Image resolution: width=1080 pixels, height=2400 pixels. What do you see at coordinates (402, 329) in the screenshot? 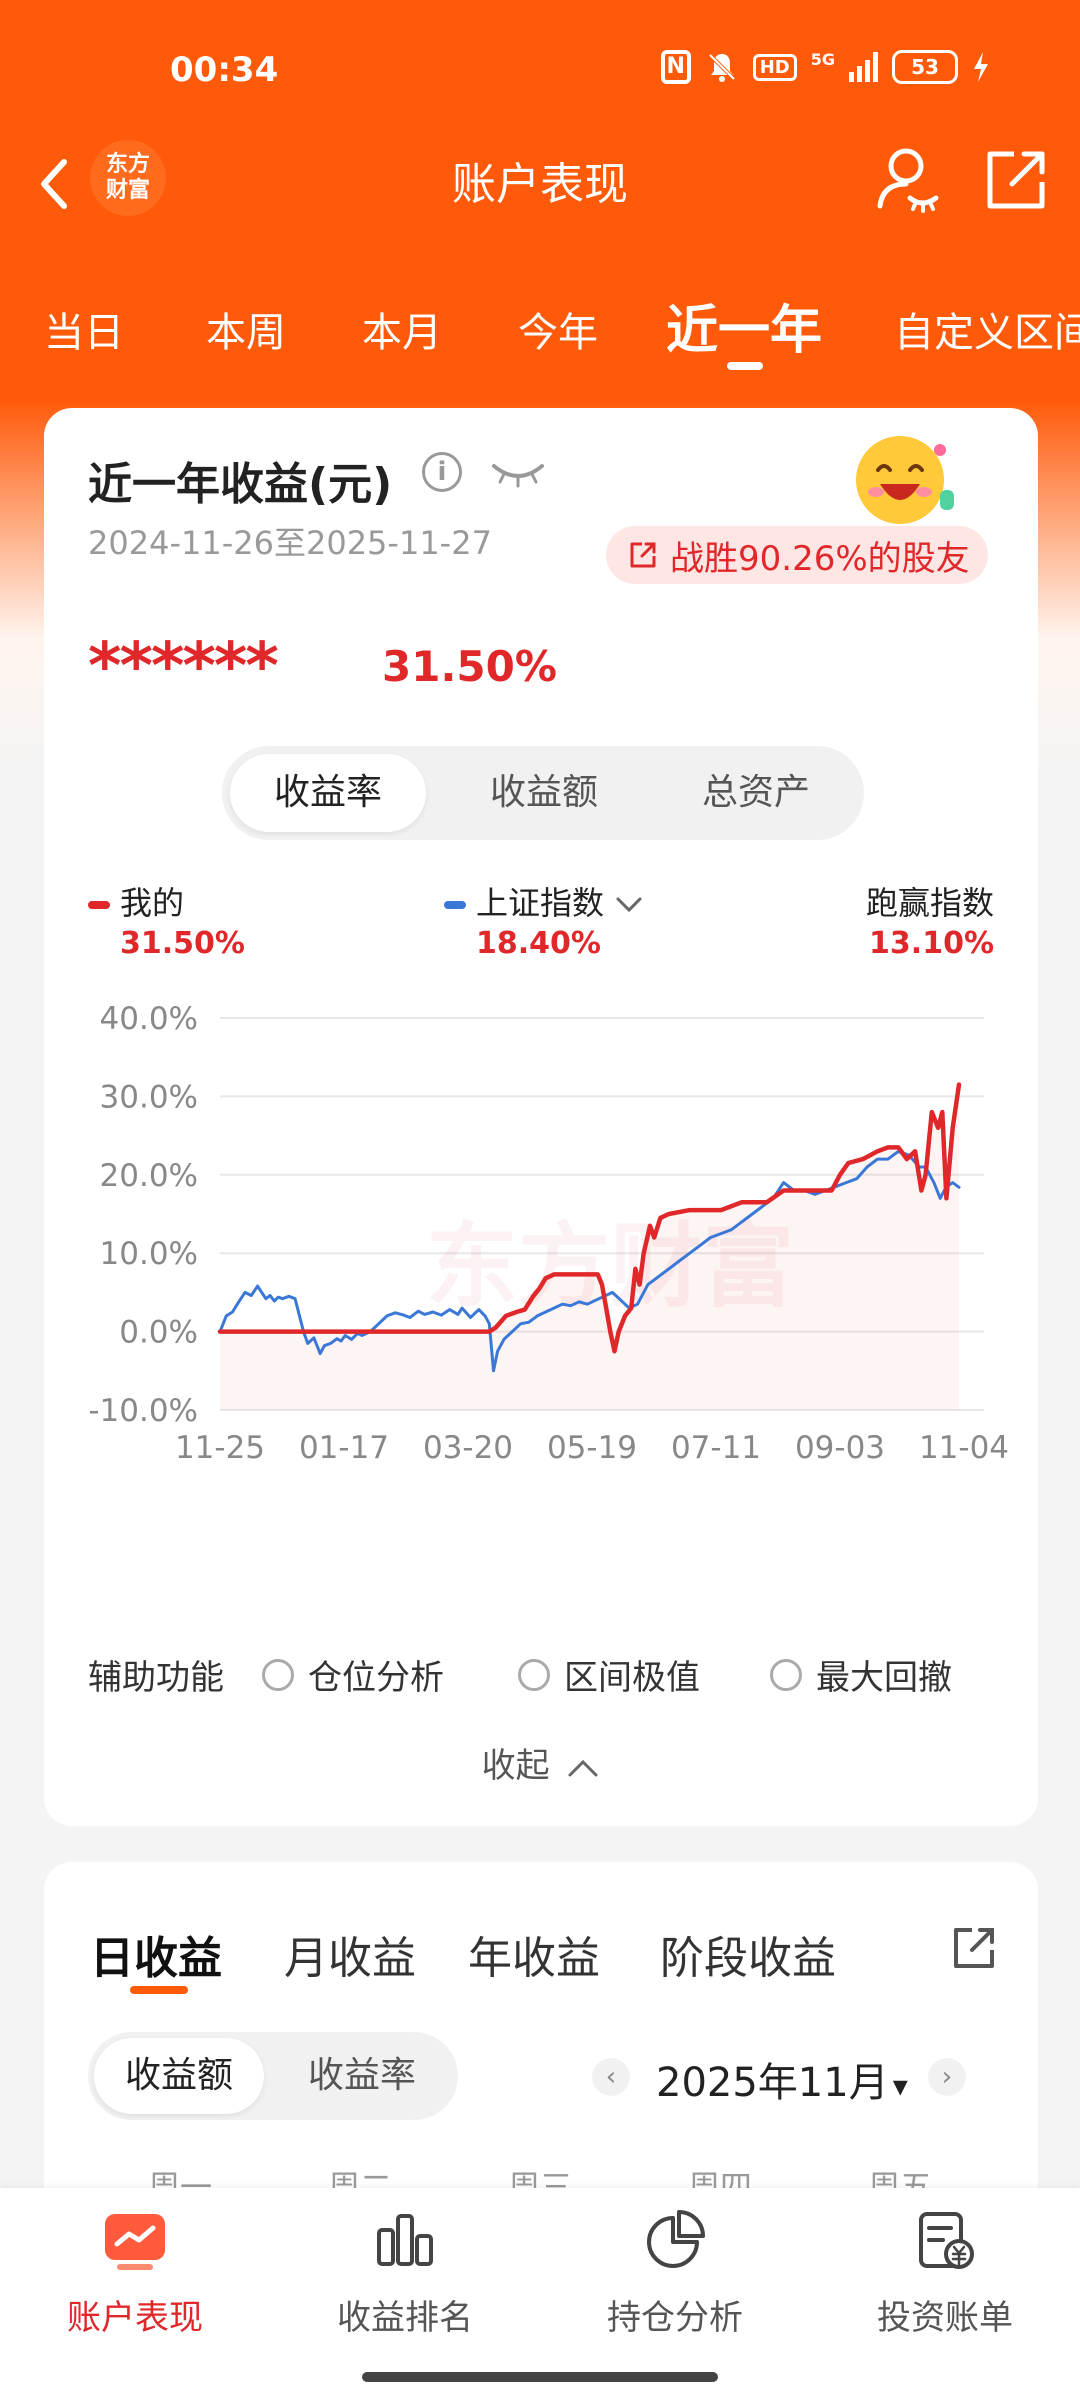
I see `tab-this-month: 本月` at bounding box center [402, 329].